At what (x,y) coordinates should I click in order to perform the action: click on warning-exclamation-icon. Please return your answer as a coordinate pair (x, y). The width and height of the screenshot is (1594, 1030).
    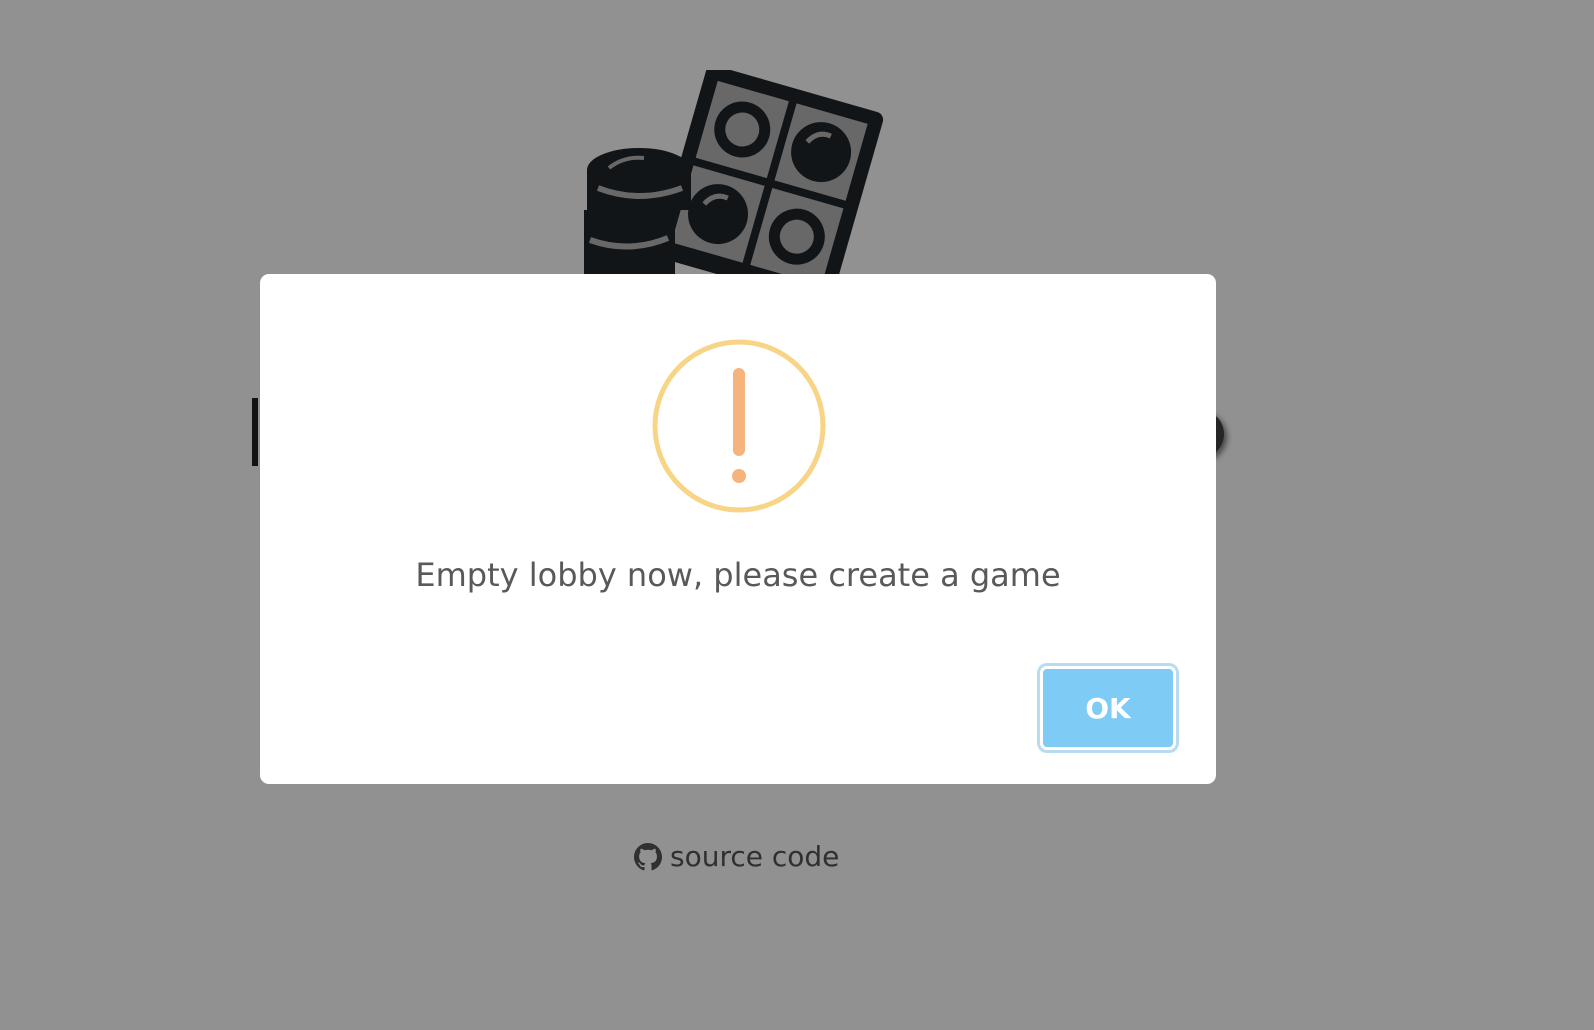
    Looking at the image, I should click on (739, 426).